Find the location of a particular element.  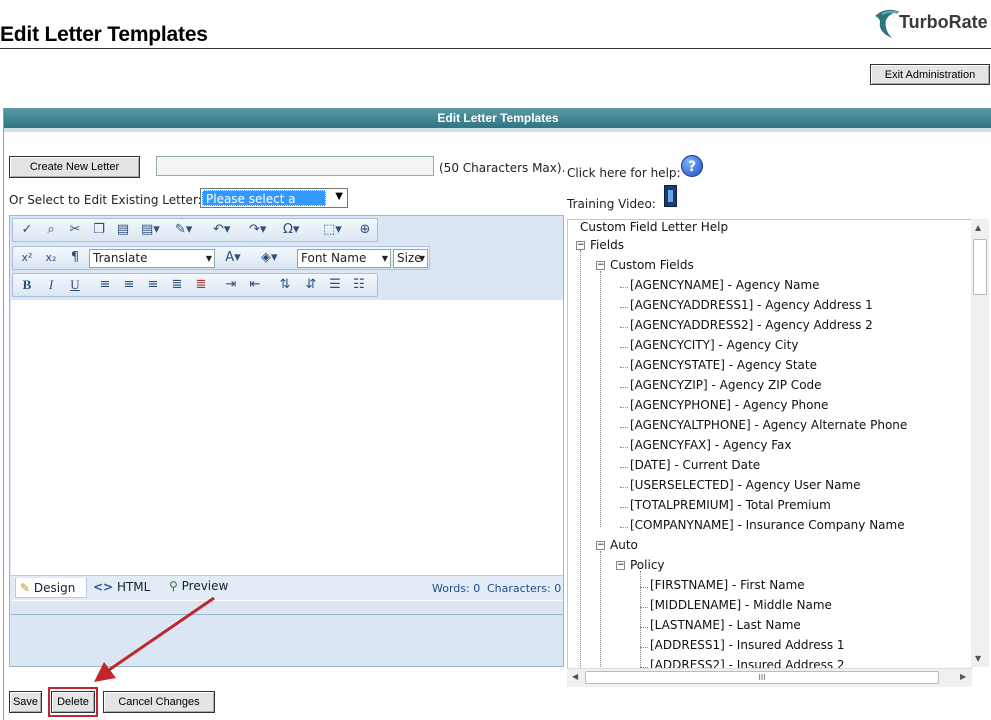

tree-field-item: [AGENCYSTATE] - Agency State is located at coordinates (723, 365).